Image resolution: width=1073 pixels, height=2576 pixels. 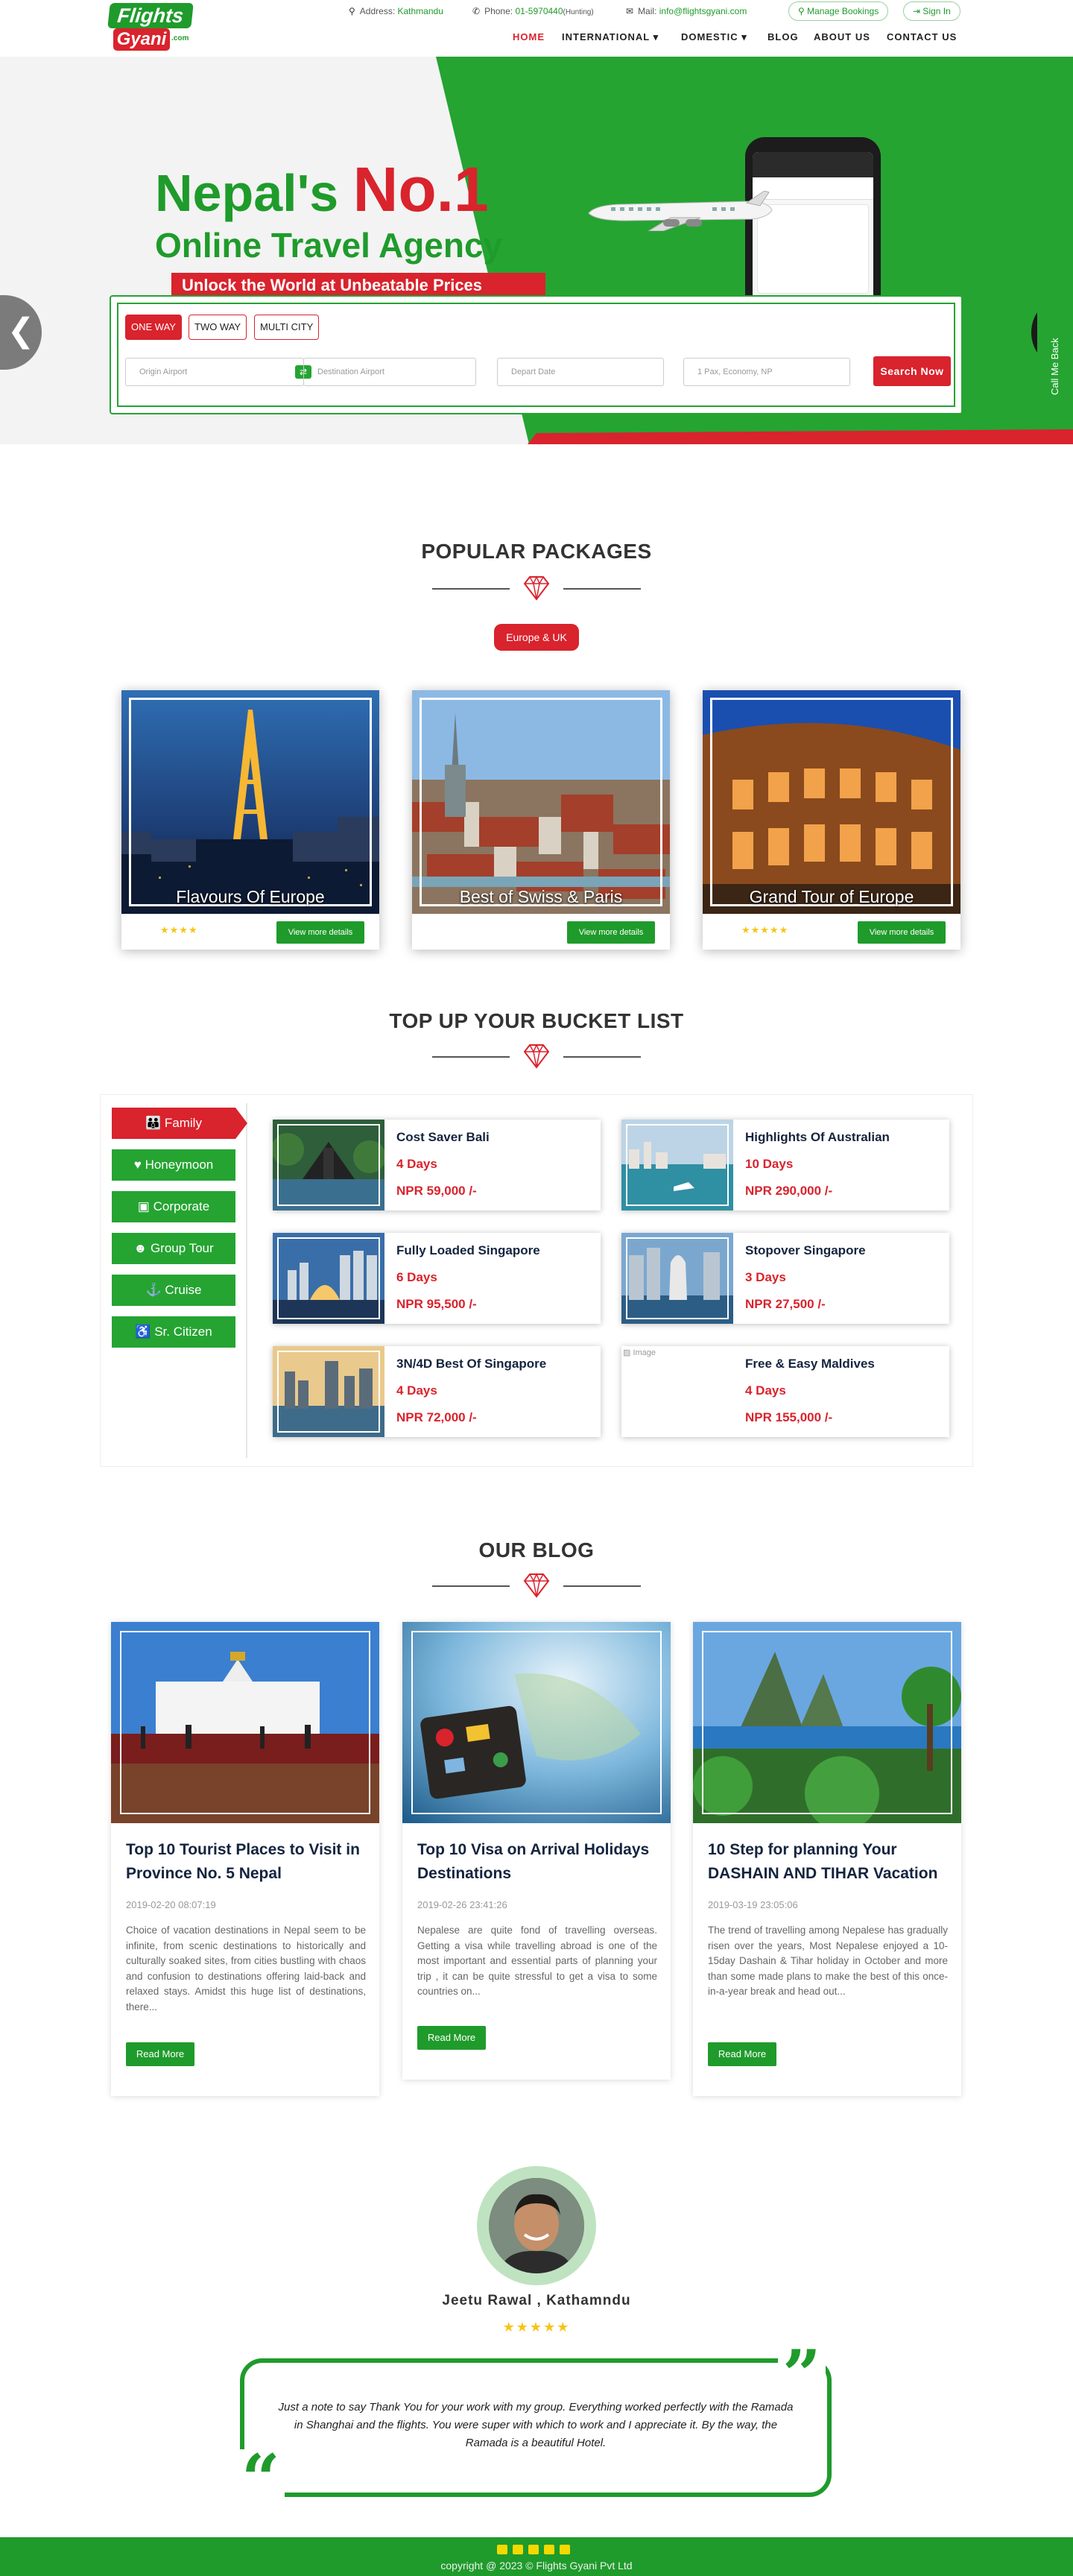 What do you see at coordinates (630, 11) in the screenshot?
I see `mail-icon: ✉` at bounding box center [630, 11].